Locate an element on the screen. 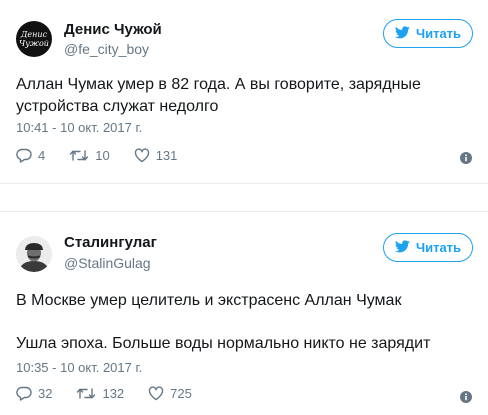 The width and height of the screenshot is (488, 415). like-action: 131 is located at coordinates (156, 155).